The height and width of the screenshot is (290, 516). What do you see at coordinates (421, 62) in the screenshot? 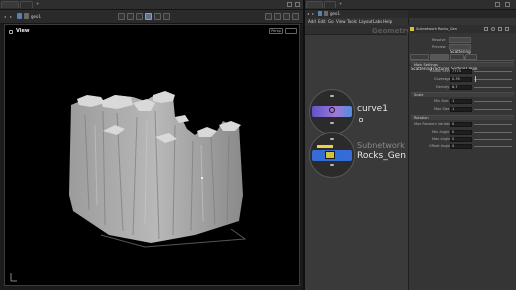
I see `tab-scattering: Scattering` at bounding box center [421, 62].